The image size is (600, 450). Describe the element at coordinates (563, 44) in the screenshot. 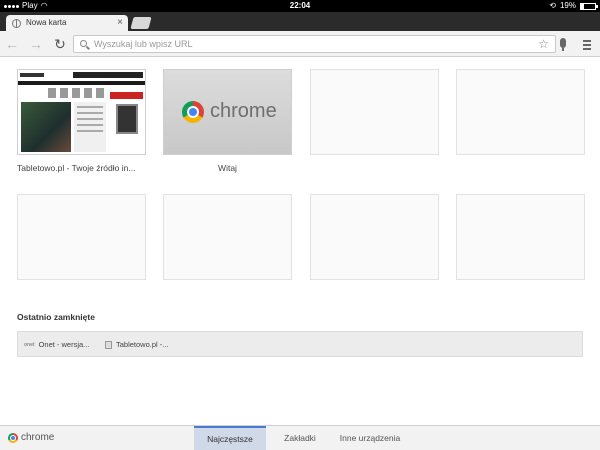

I see `microphone-icon` at that location.